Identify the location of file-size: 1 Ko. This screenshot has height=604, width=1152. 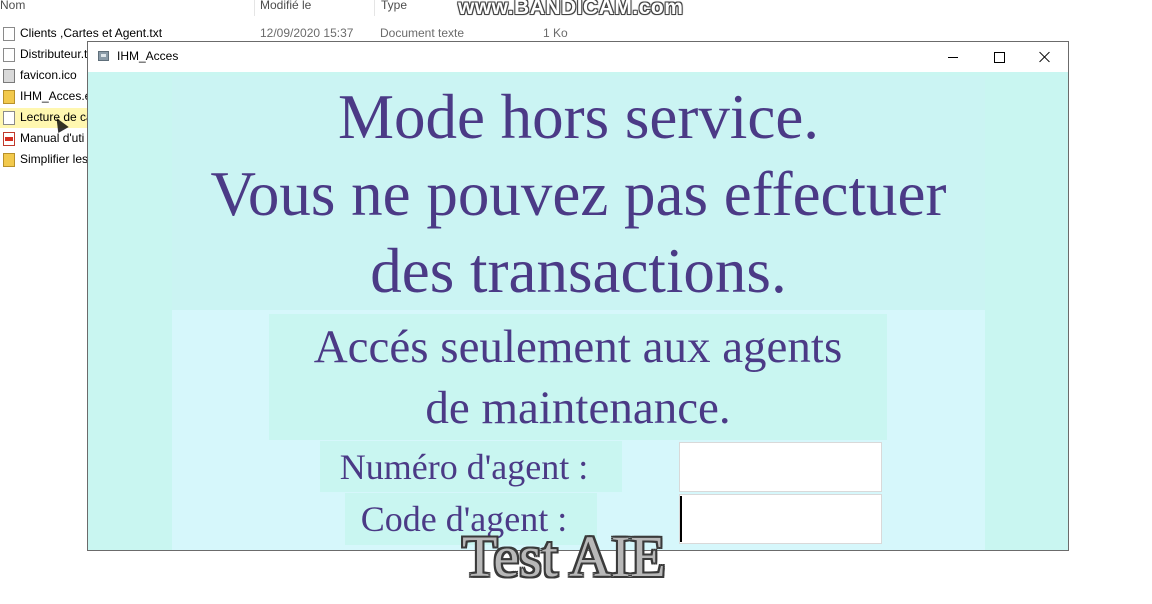
(555, 33).